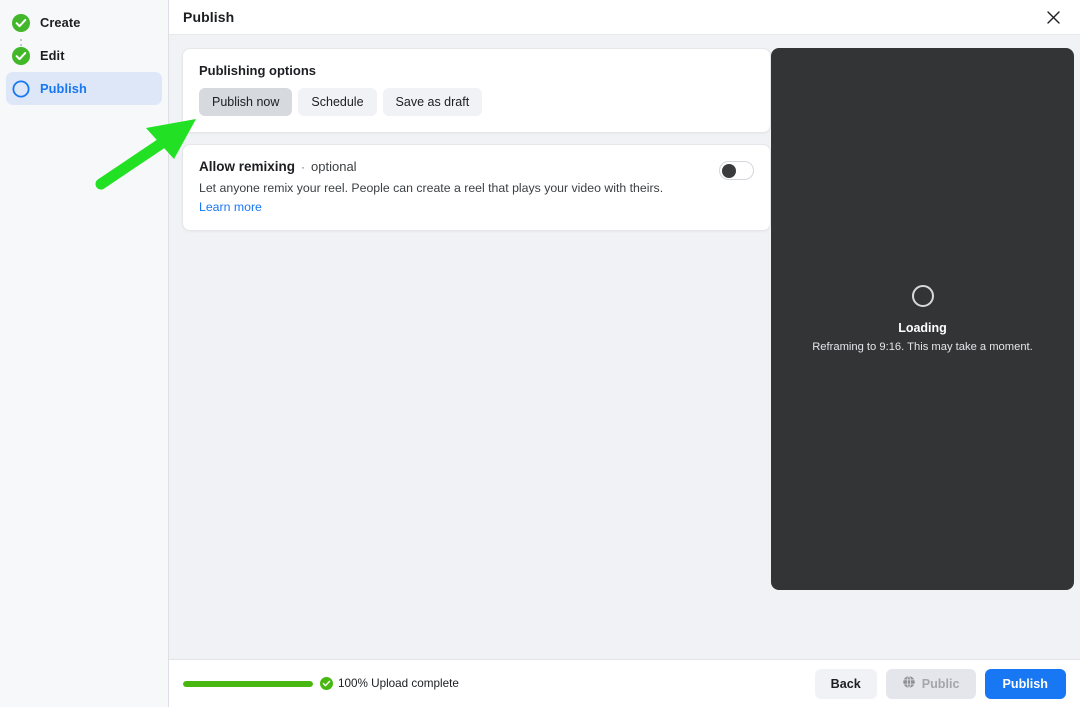 The height and width of the screenshot is (707, 1080). Describe the element at coordinates (398, 683) in the screenshot. I see `upload-progress-label: 100% Upload complete` at that location.